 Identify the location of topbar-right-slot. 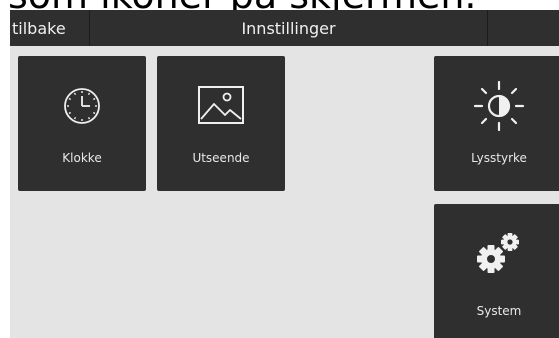
(523, 28).